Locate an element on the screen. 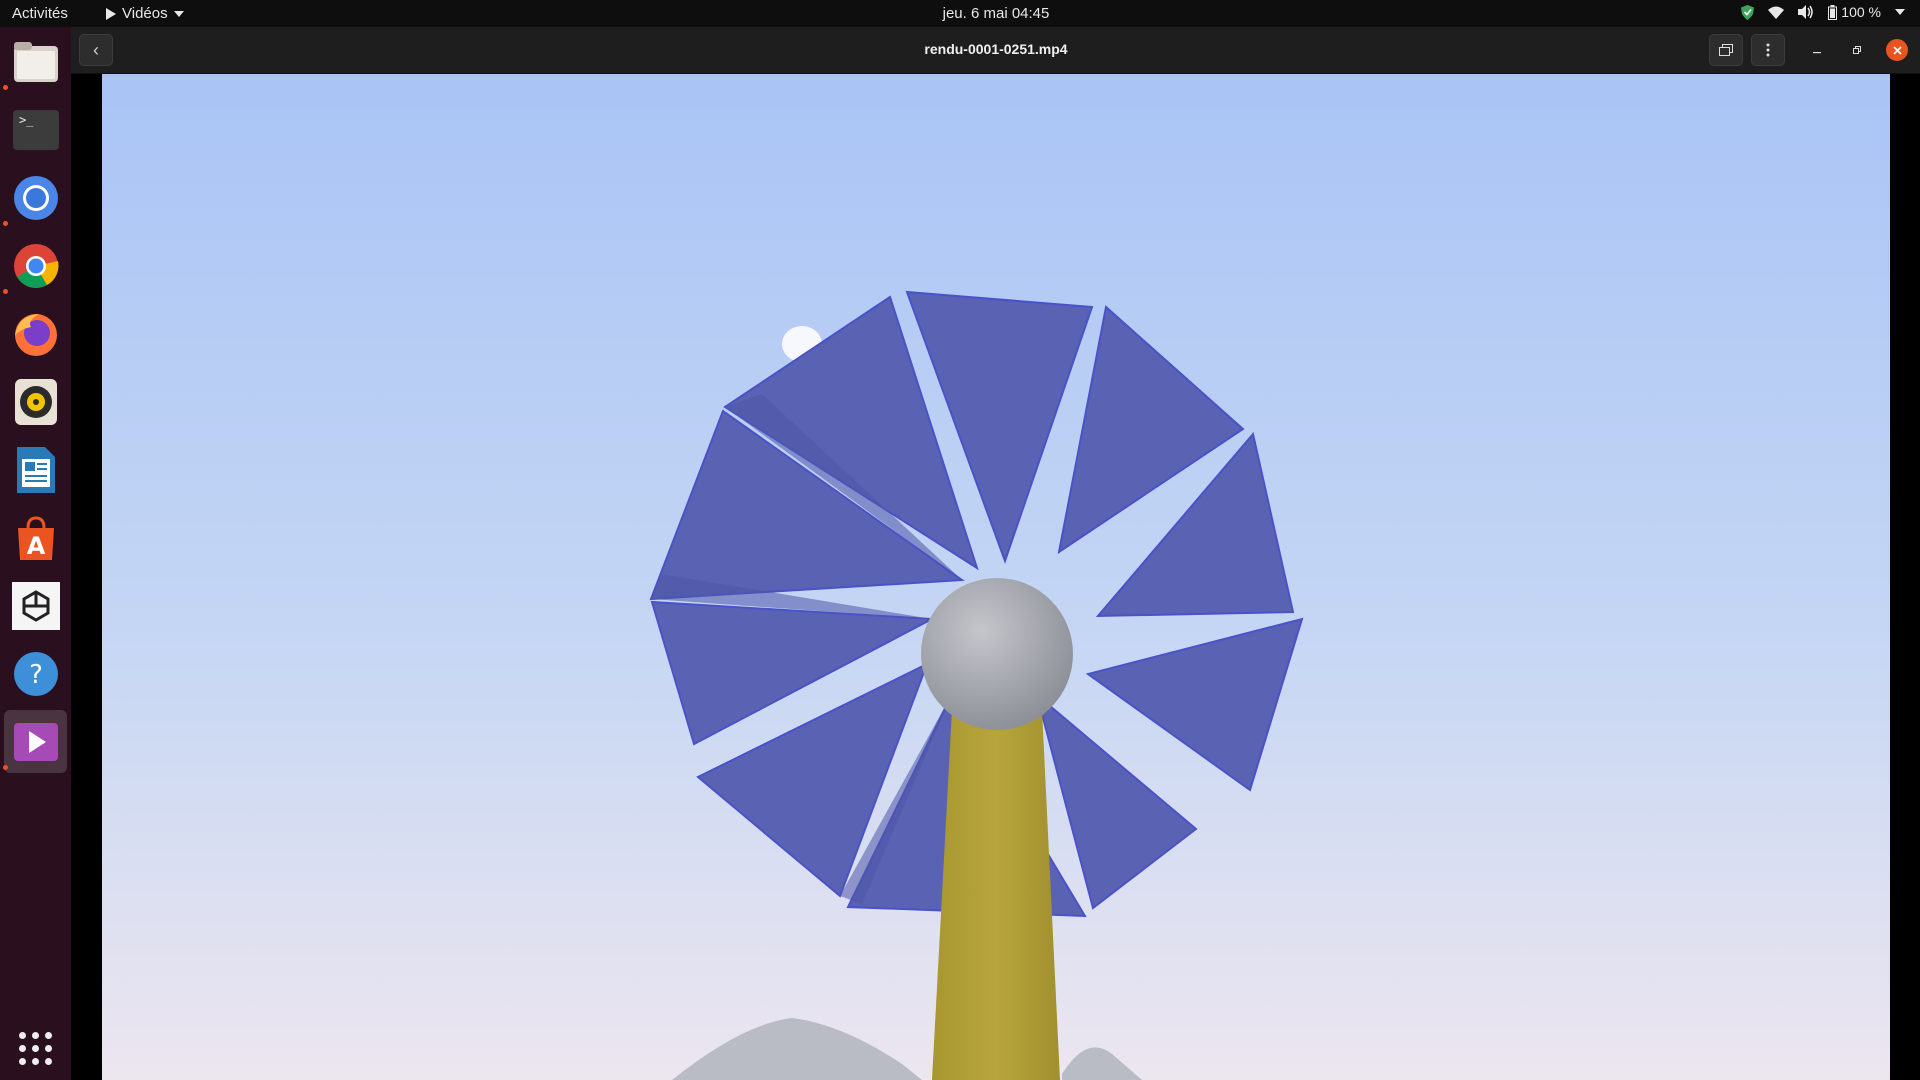 Image resolution: width=1920 pixels, height=1080 pixels. unfullscreen-button is located at coordinates (1726, 50).